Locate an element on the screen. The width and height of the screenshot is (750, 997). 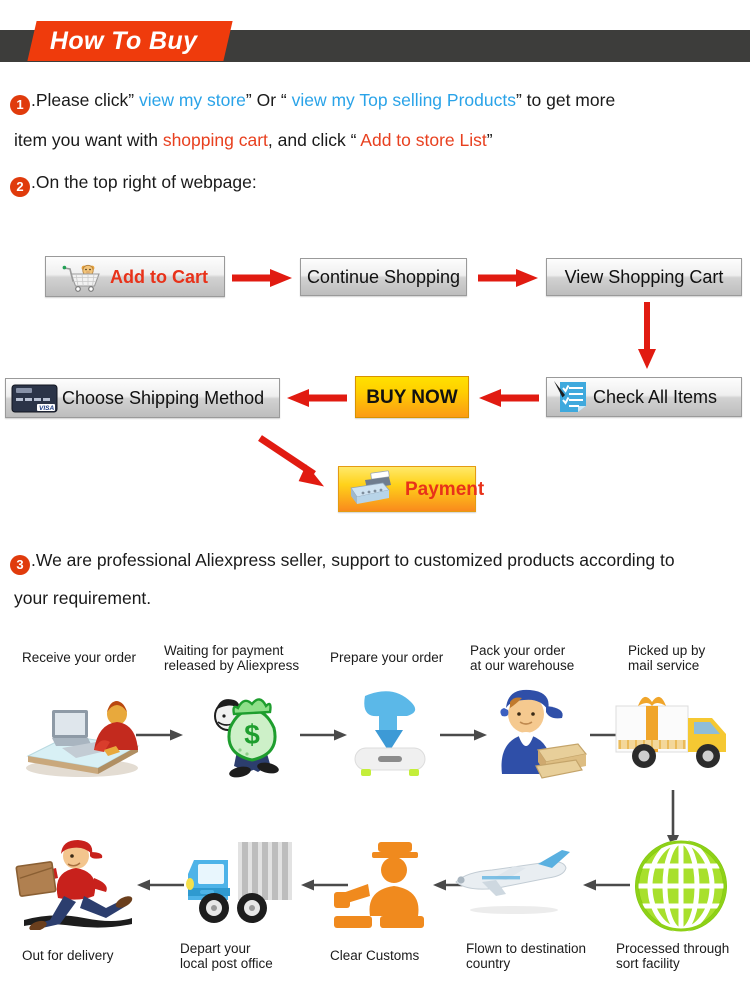
green-globe-icon is located at coordinates (681, 886).